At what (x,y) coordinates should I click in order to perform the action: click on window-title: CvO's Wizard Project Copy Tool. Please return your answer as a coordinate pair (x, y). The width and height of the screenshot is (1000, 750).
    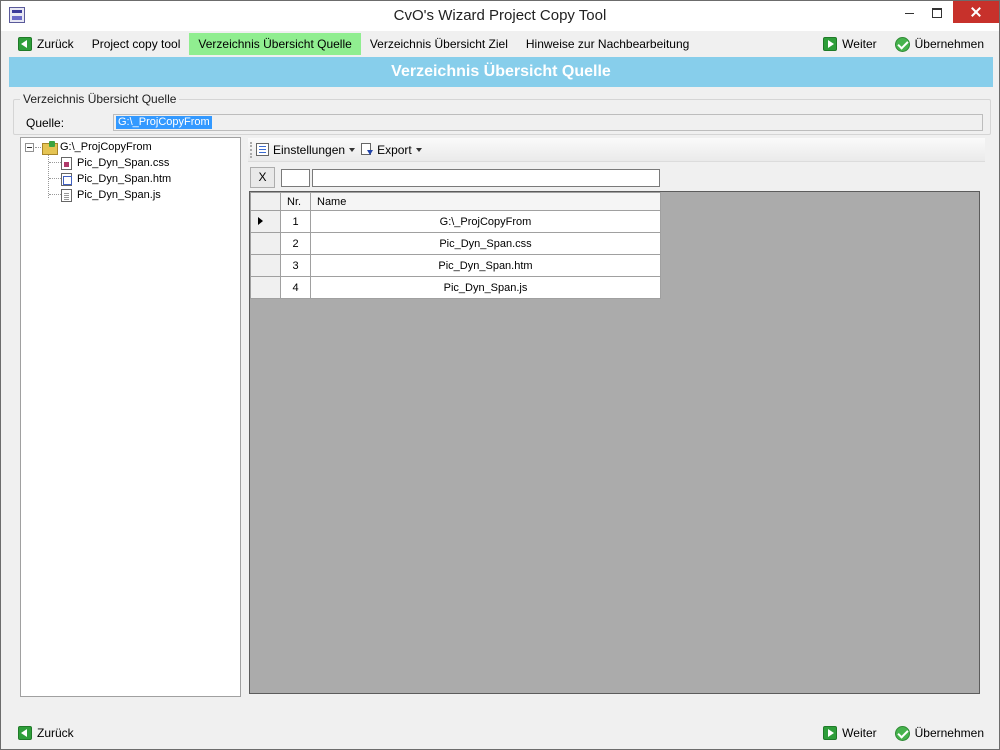
    Looking at the image, I should click on (500, 15).